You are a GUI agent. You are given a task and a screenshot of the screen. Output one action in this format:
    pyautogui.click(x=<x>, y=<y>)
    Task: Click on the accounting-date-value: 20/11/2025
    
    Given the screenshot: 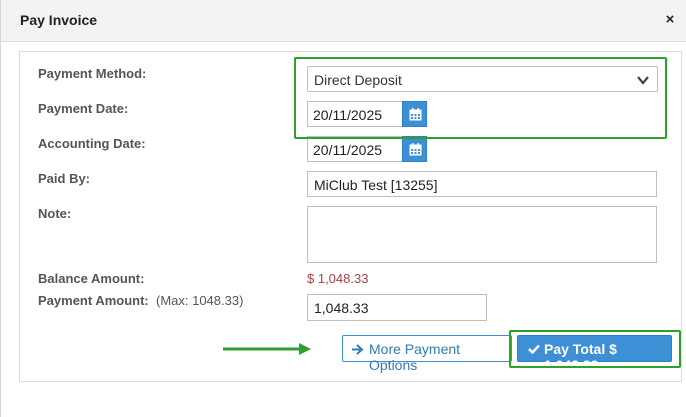 What is the action you would take?
    pyautogui.click(x=348, y=150)
    